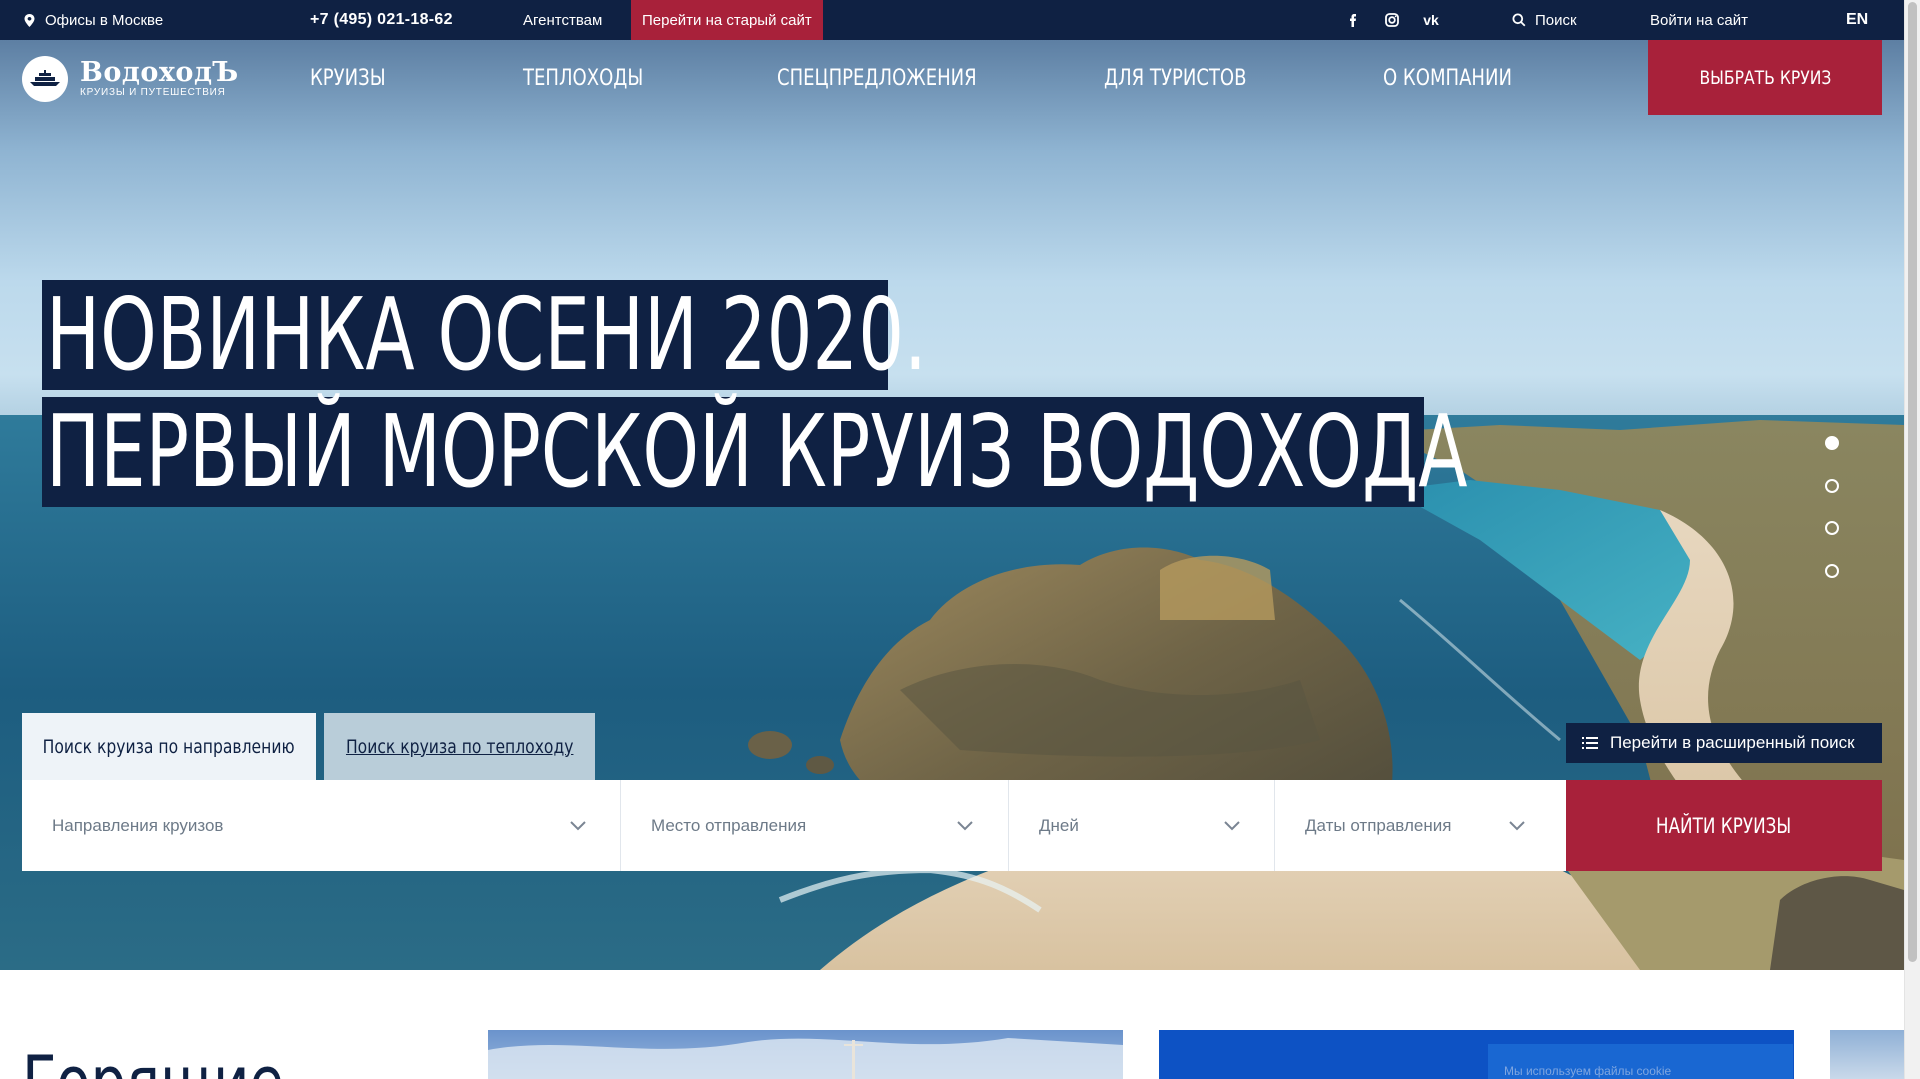 The width and height of the screenshot is (1920, 1079). Describe the element at coordinates (348, 78) in the screenshot. I see `nav-cruises: КРУИЗЫ` at that location.